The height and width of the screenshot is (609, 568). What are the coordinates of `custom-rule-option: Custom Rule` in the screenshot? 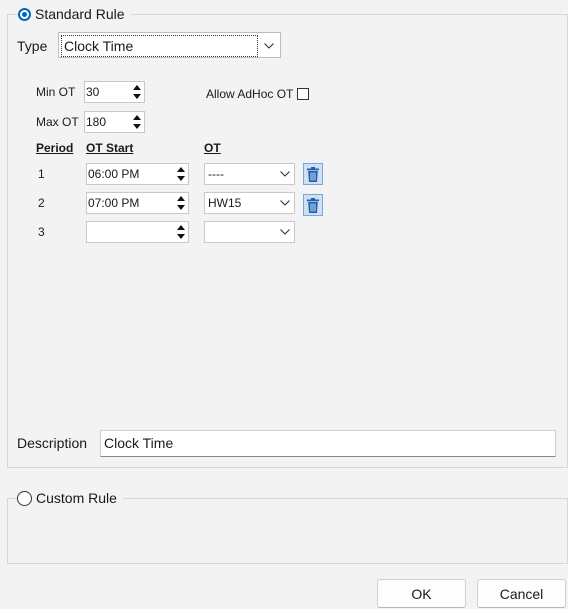 It's located at (70, 498).